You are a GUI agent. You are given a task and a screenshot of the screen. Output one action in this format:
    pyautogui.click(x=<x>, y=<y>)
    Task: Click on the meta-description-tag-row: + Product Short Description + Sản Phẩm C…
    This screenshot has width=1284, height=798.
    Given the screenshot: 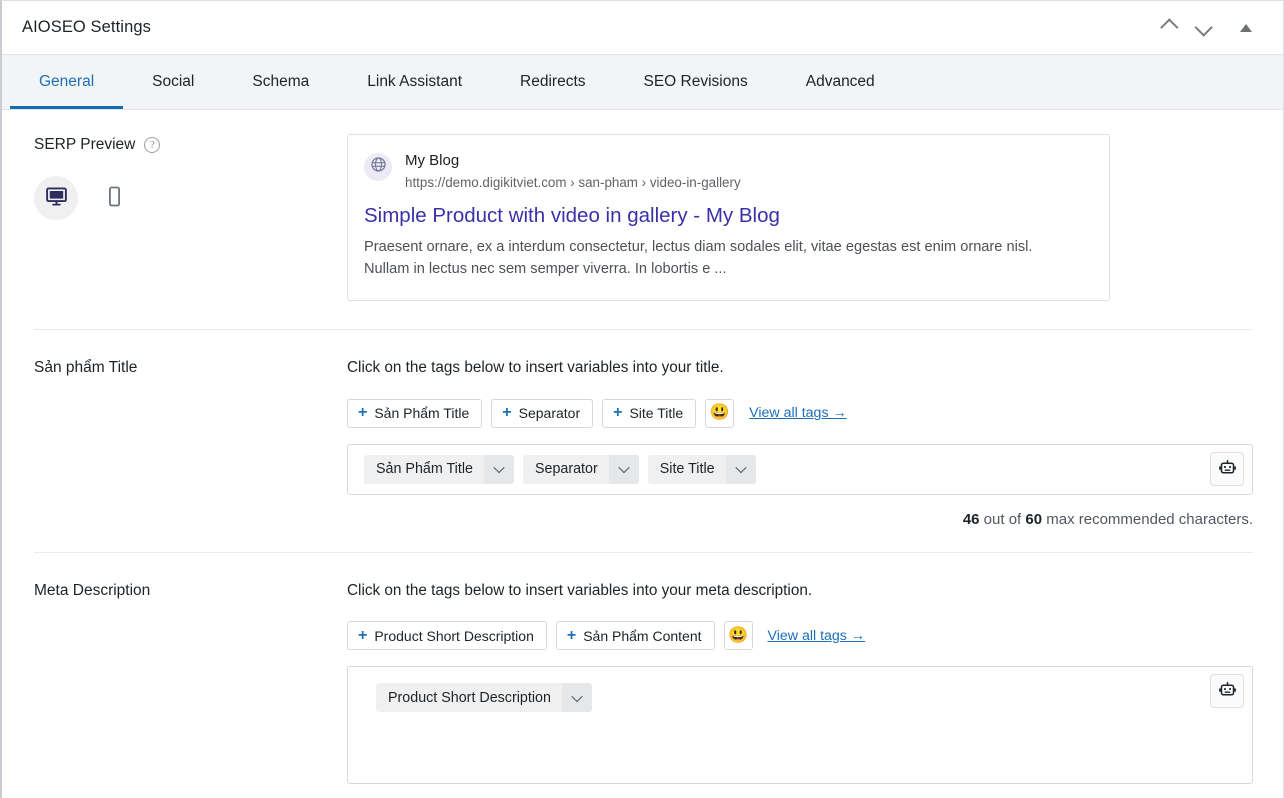 What is the action you would take?
    pyautogui.click(x=800, y=636)
    